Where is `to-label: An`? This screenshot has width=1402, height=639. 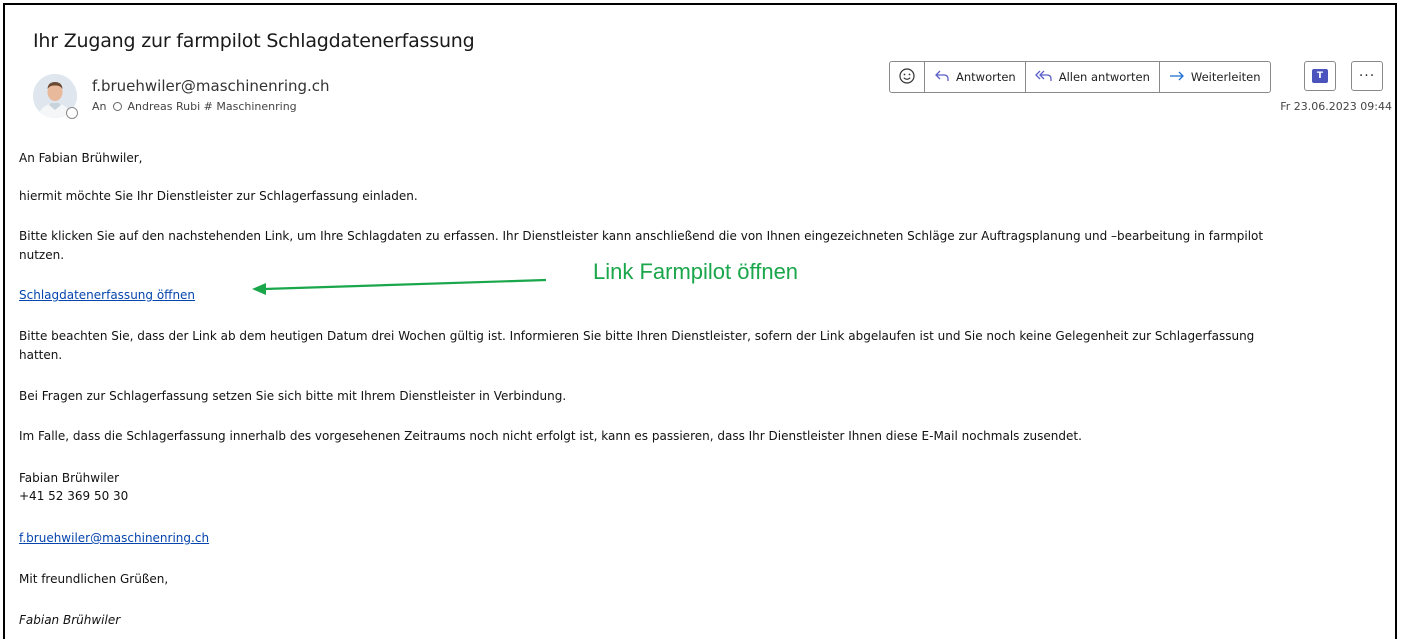 to-label: An is located at coordinates (99, 106).